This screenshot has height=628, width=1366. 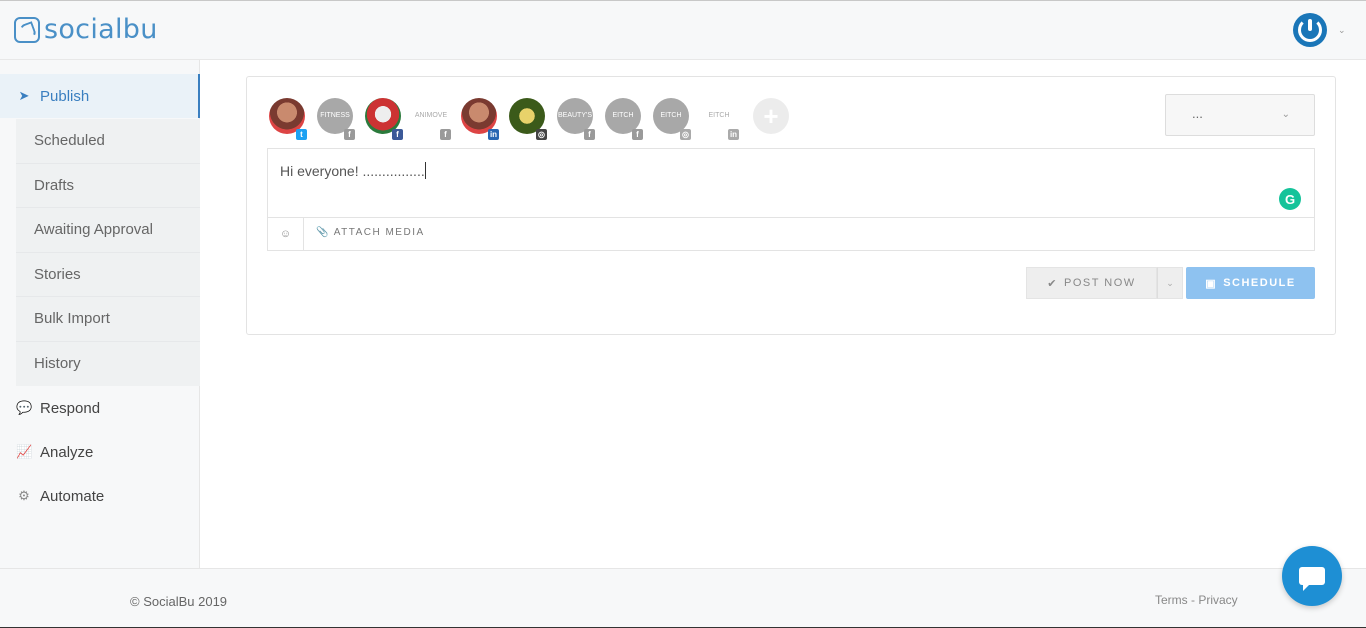 What do you see at coordinates (108, 364) in the screenshot?
I see `sidebar-subitem-history: History` at bounding box center [108, 364].